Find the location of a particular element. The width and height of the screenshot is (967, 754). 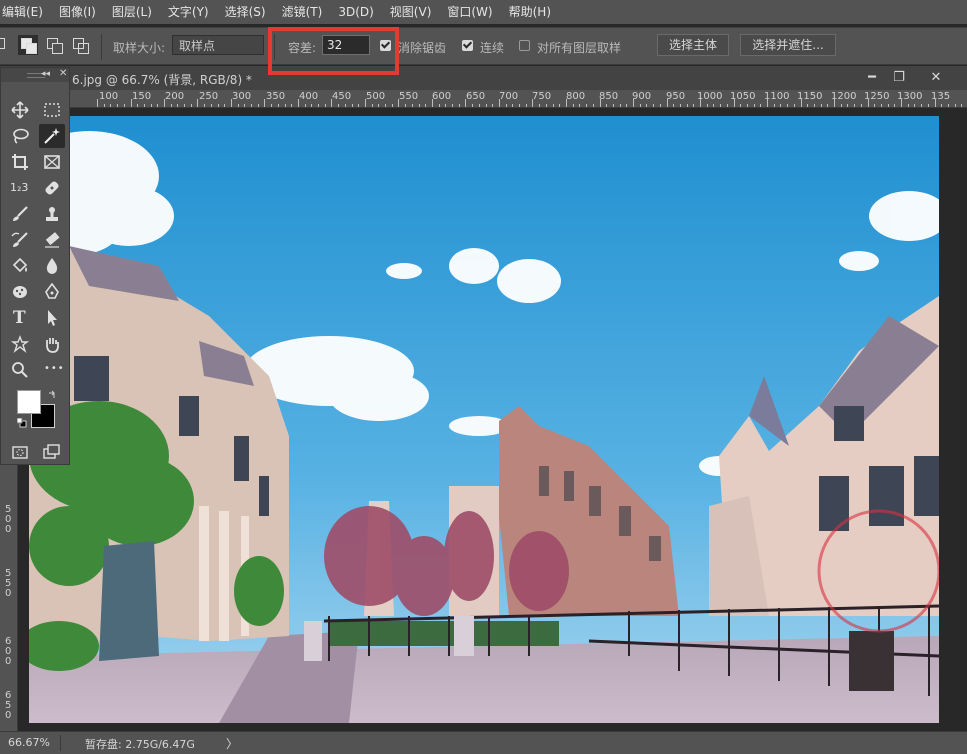

foreground-color-swatch is located at coordinates (29, 402).